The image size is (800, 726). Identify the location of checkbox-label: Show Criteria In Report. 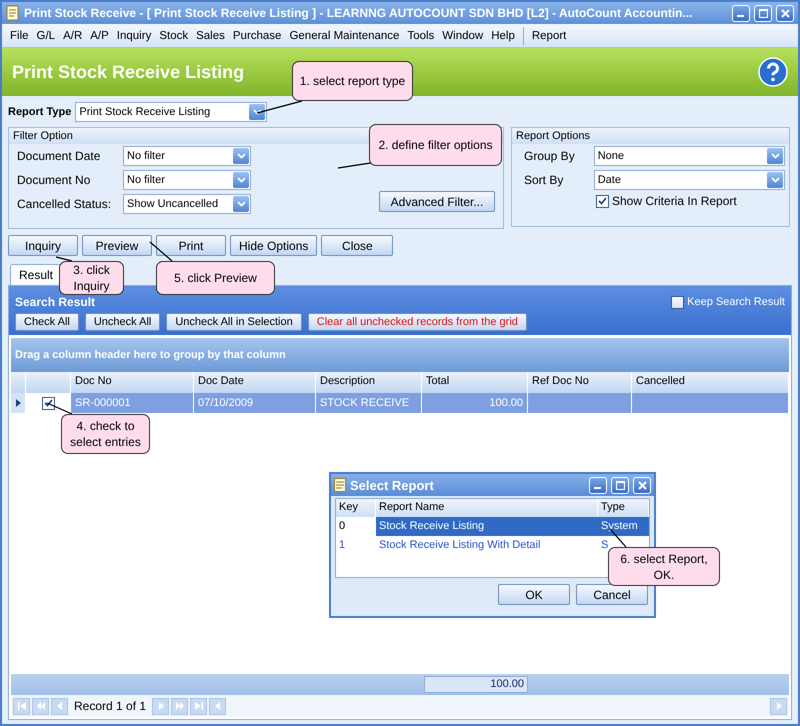
(674, 201).